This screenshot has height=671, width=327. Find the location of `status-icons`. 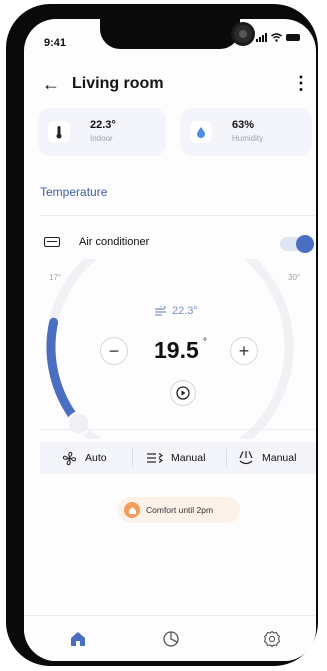

status-icons is located at coordinates (278, 37).